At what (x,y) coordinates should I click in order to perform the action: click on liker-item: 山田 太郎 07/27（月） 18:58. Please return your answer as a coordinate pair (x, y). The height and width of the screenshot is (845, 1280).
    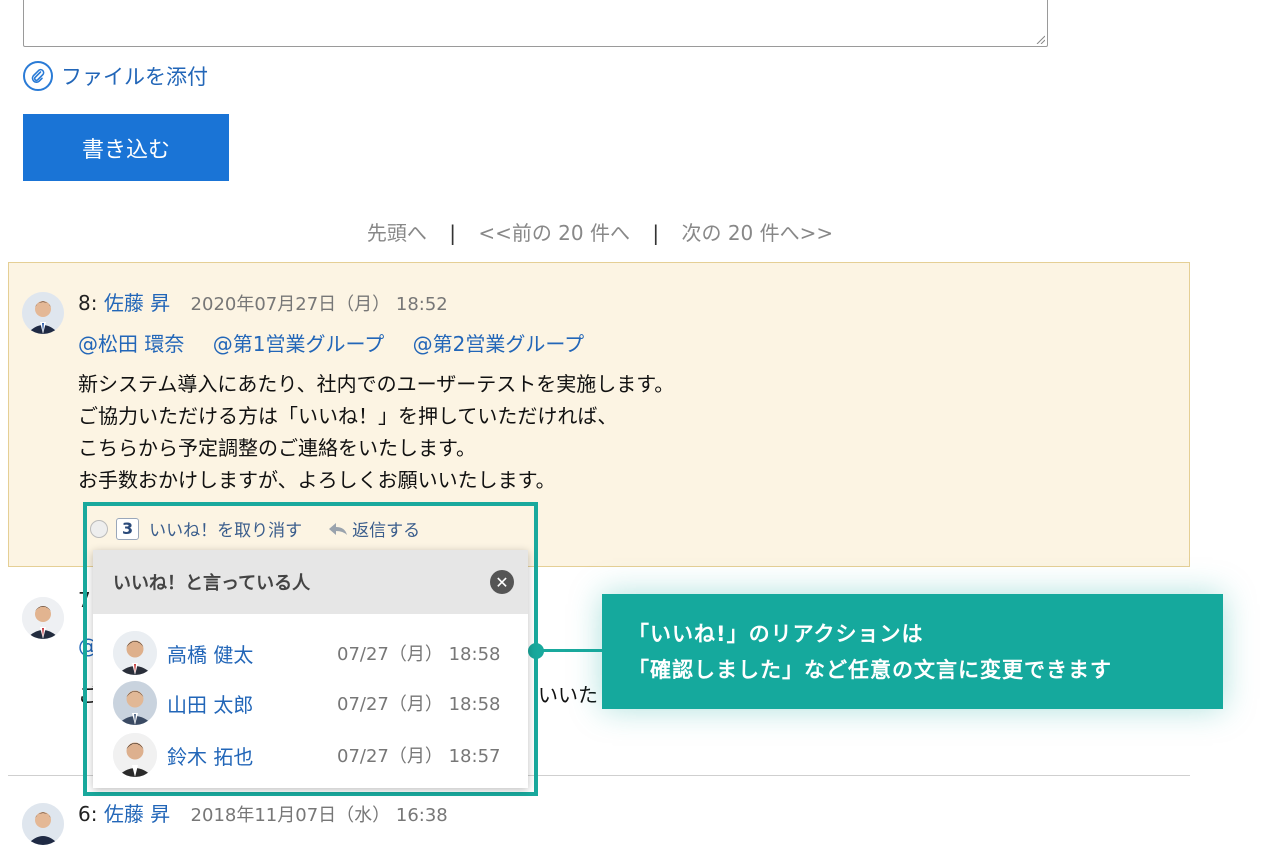
    Looking at the image, I should click on (318, 703).